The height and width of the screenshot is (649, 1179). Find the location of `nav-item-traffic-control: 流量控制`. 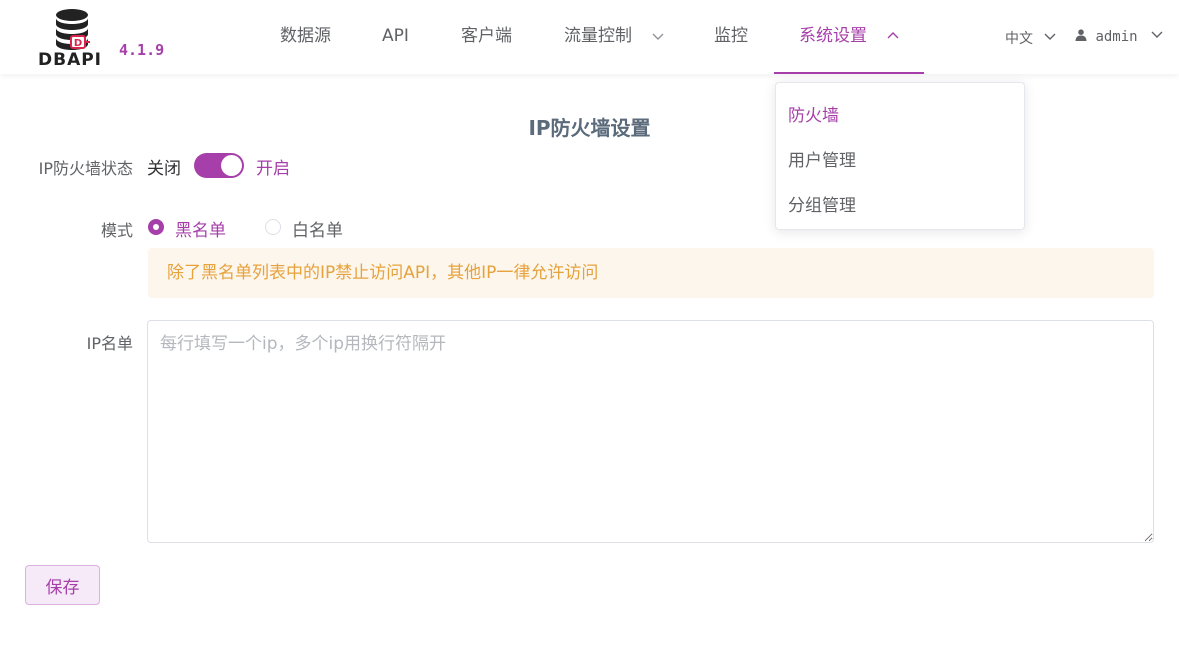

nav-item-traffic-control: 流量控制 is located at coordinates (614, 37).